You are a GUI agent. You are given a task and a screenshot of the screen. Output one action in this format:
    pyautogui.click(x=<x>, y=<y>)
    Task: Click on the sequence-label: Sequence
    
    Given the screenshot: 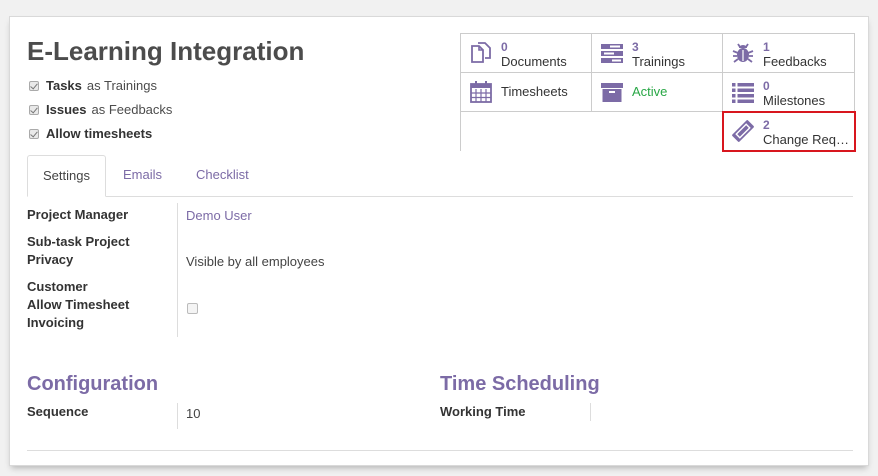 What is the action you would take?
    pyautogui.click(x=58, y=411)
    